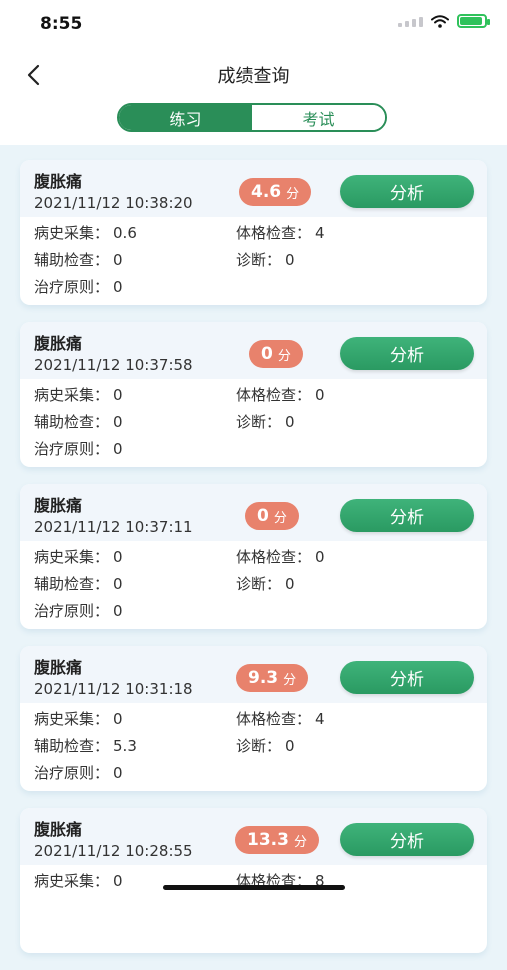 This screenshot has width=507, height=970. What do you see at coordinates (253, 25) in the screenshot?
I see `status-bar: 8:55` at bounding box center [253, 25].